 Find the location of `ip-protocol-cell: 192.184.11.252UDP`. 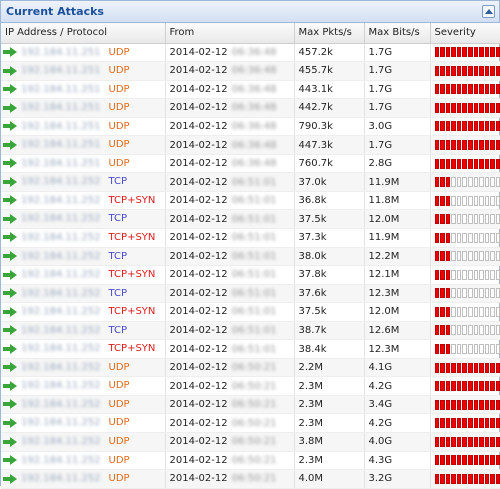

ip-protocol-cell: 192.184.11.252UDP is located at coordinates (83, 441).